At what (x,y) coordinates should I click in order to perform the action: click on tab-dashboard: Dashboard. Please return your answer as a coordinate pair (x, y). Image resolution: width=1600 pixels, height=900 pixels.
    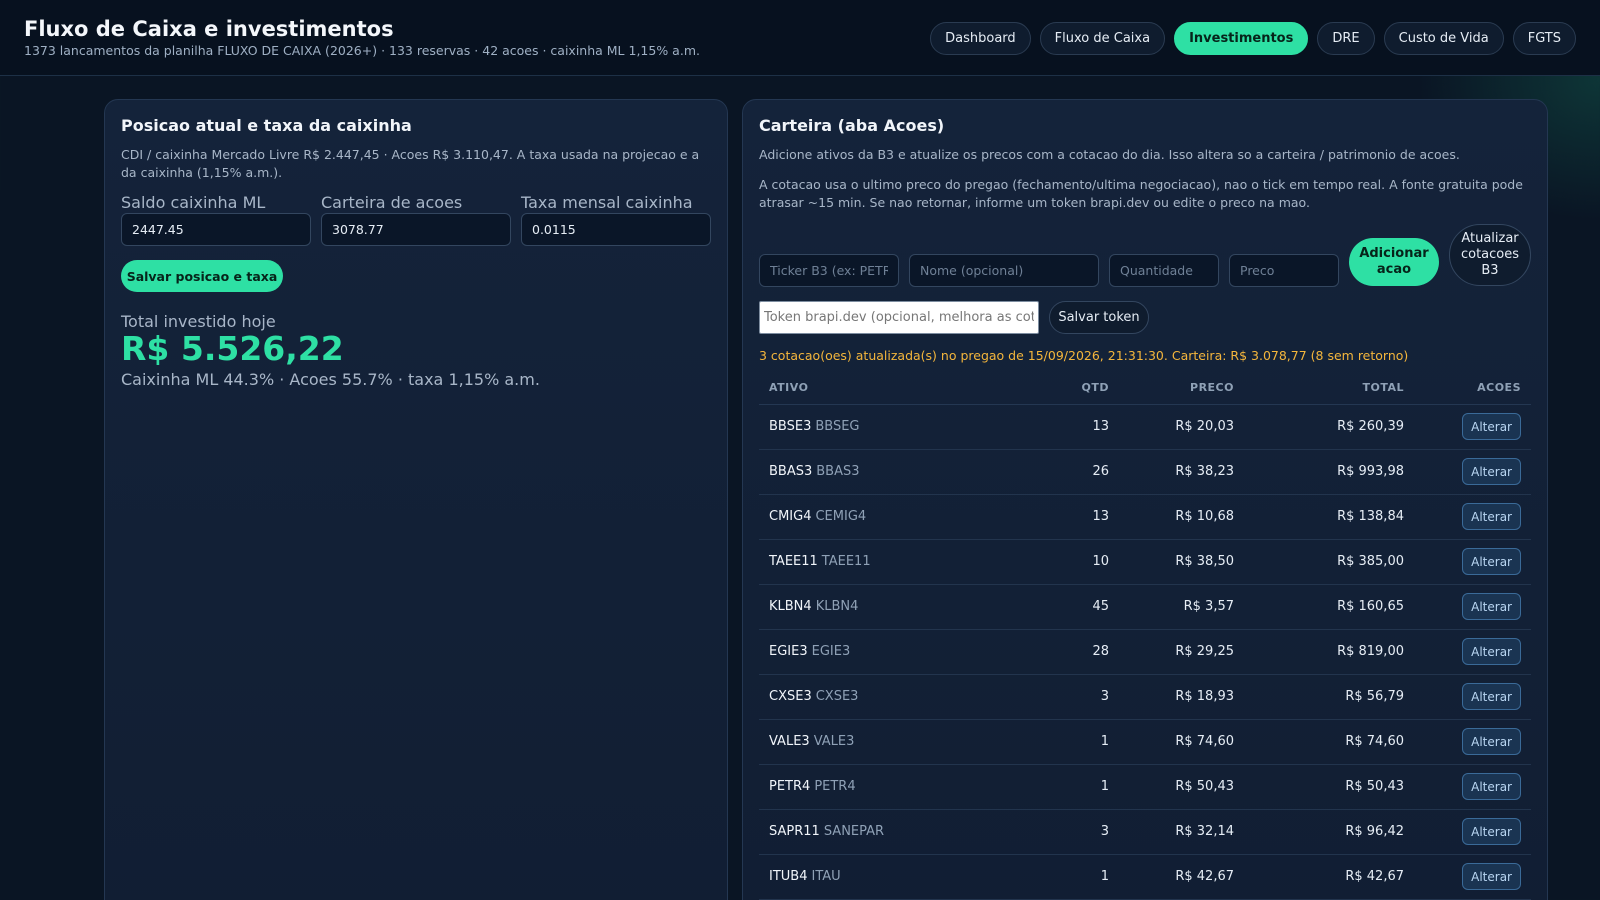
    Looking at the image, I should click on (980, 38).